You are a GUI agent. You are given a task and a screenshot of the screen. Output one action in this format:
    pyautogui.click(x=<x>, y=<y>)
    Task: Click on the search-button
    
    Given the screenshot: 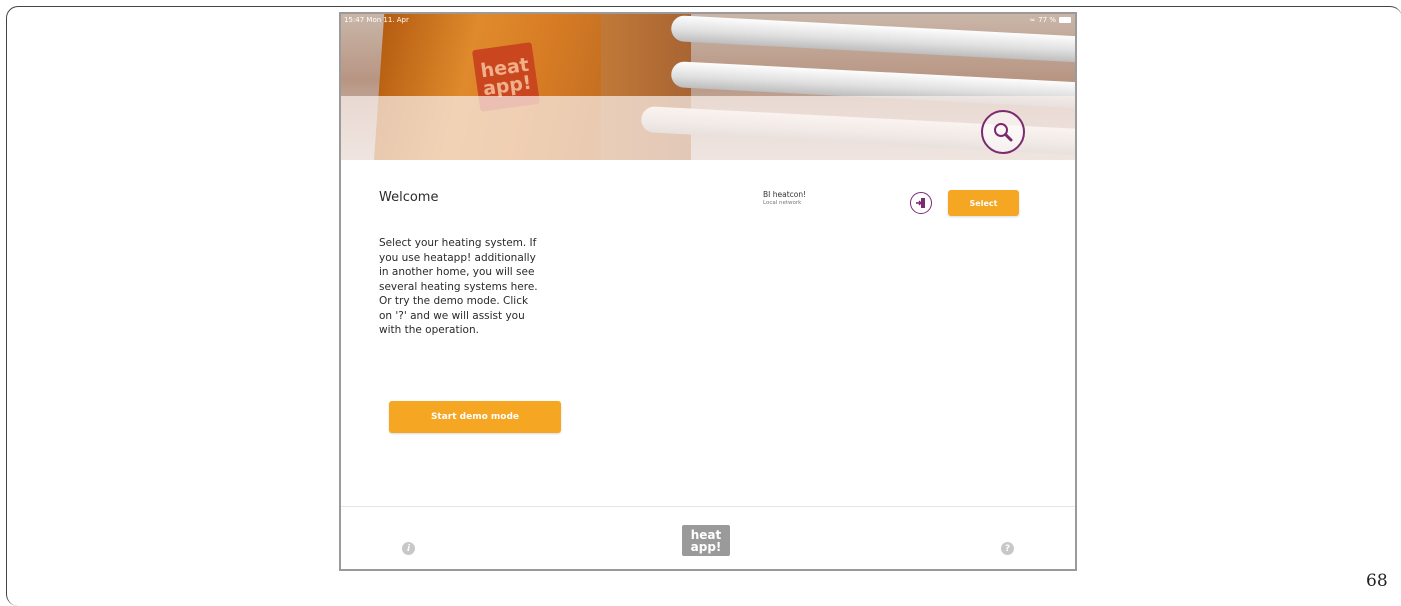 What is the action you would take?
    pyautogui.click(x=1003, y=132)
    